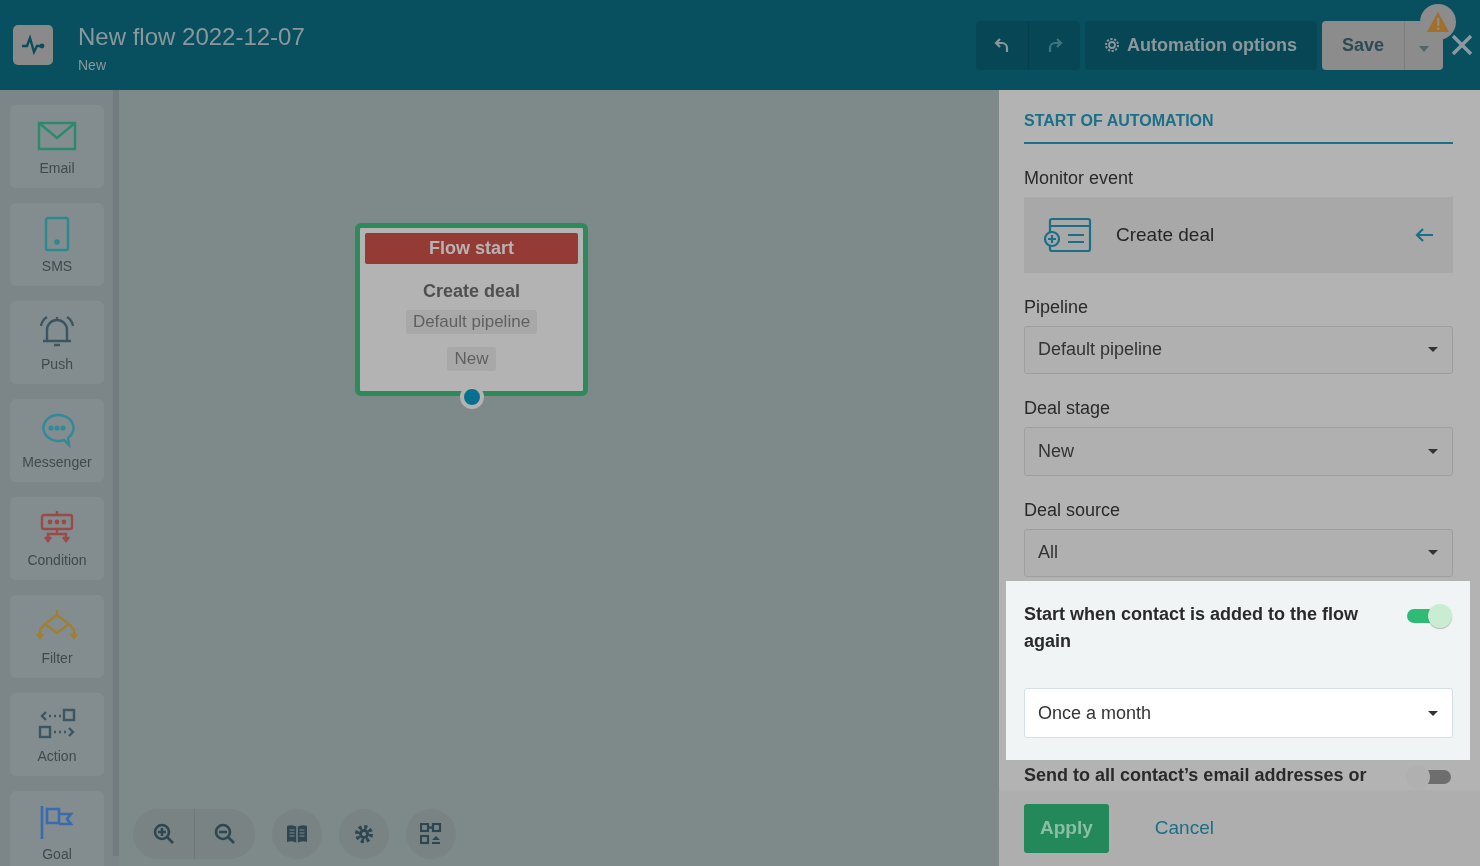 Image resolution: width=1480 pixels, height=866 pixels. What do you see at coordinates (1057, 307) in the screenshot?
I see `field-label: Pipeline` at bounding box center [1057, 307].